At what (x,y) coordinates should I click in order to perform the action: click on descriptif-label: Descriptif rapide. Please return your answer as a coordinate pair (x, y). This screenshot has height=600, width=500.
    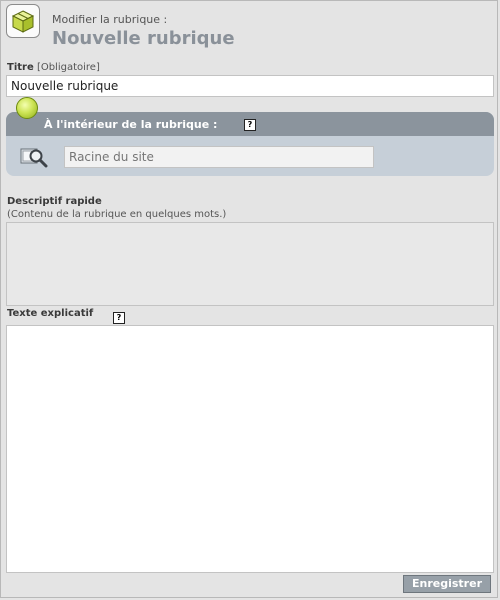
    Looking at the image, I should click on (54, 201).